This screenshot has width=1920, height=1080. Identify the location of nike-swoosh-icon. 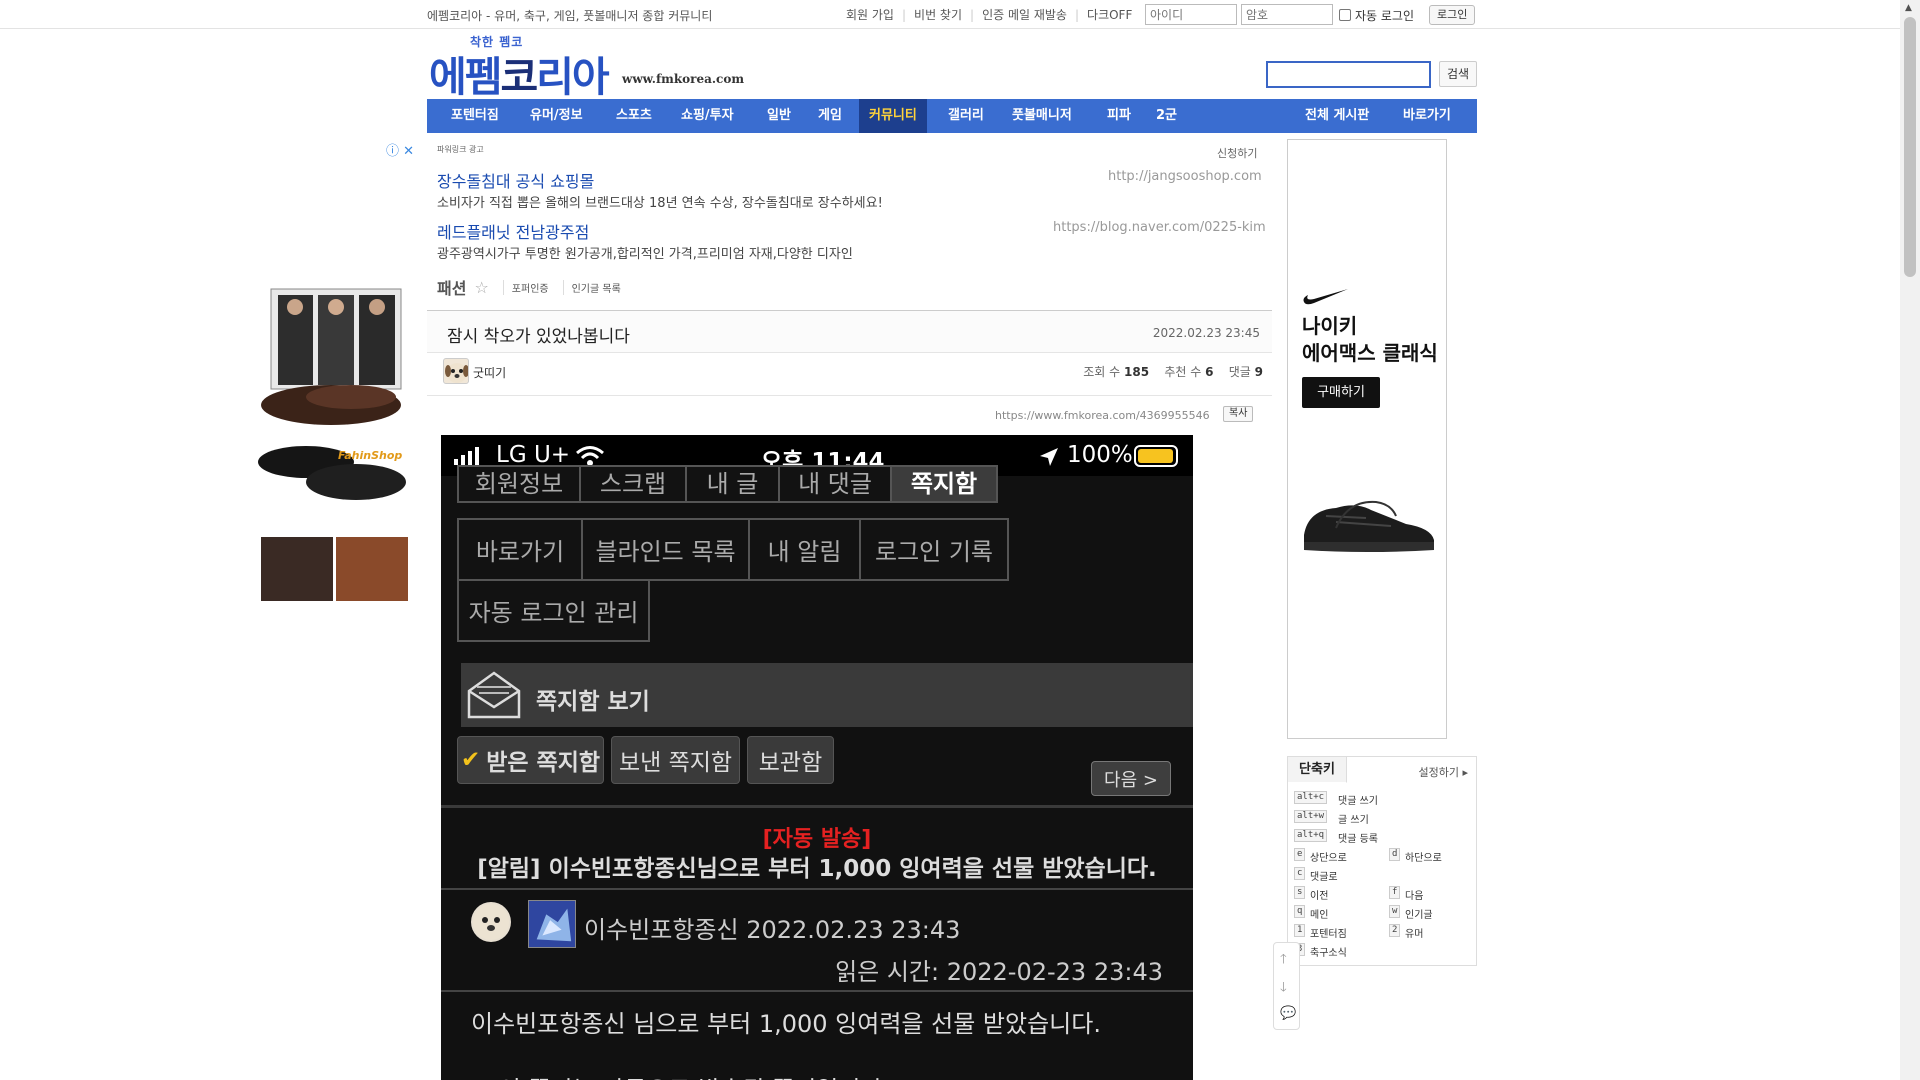
(1325, 297).